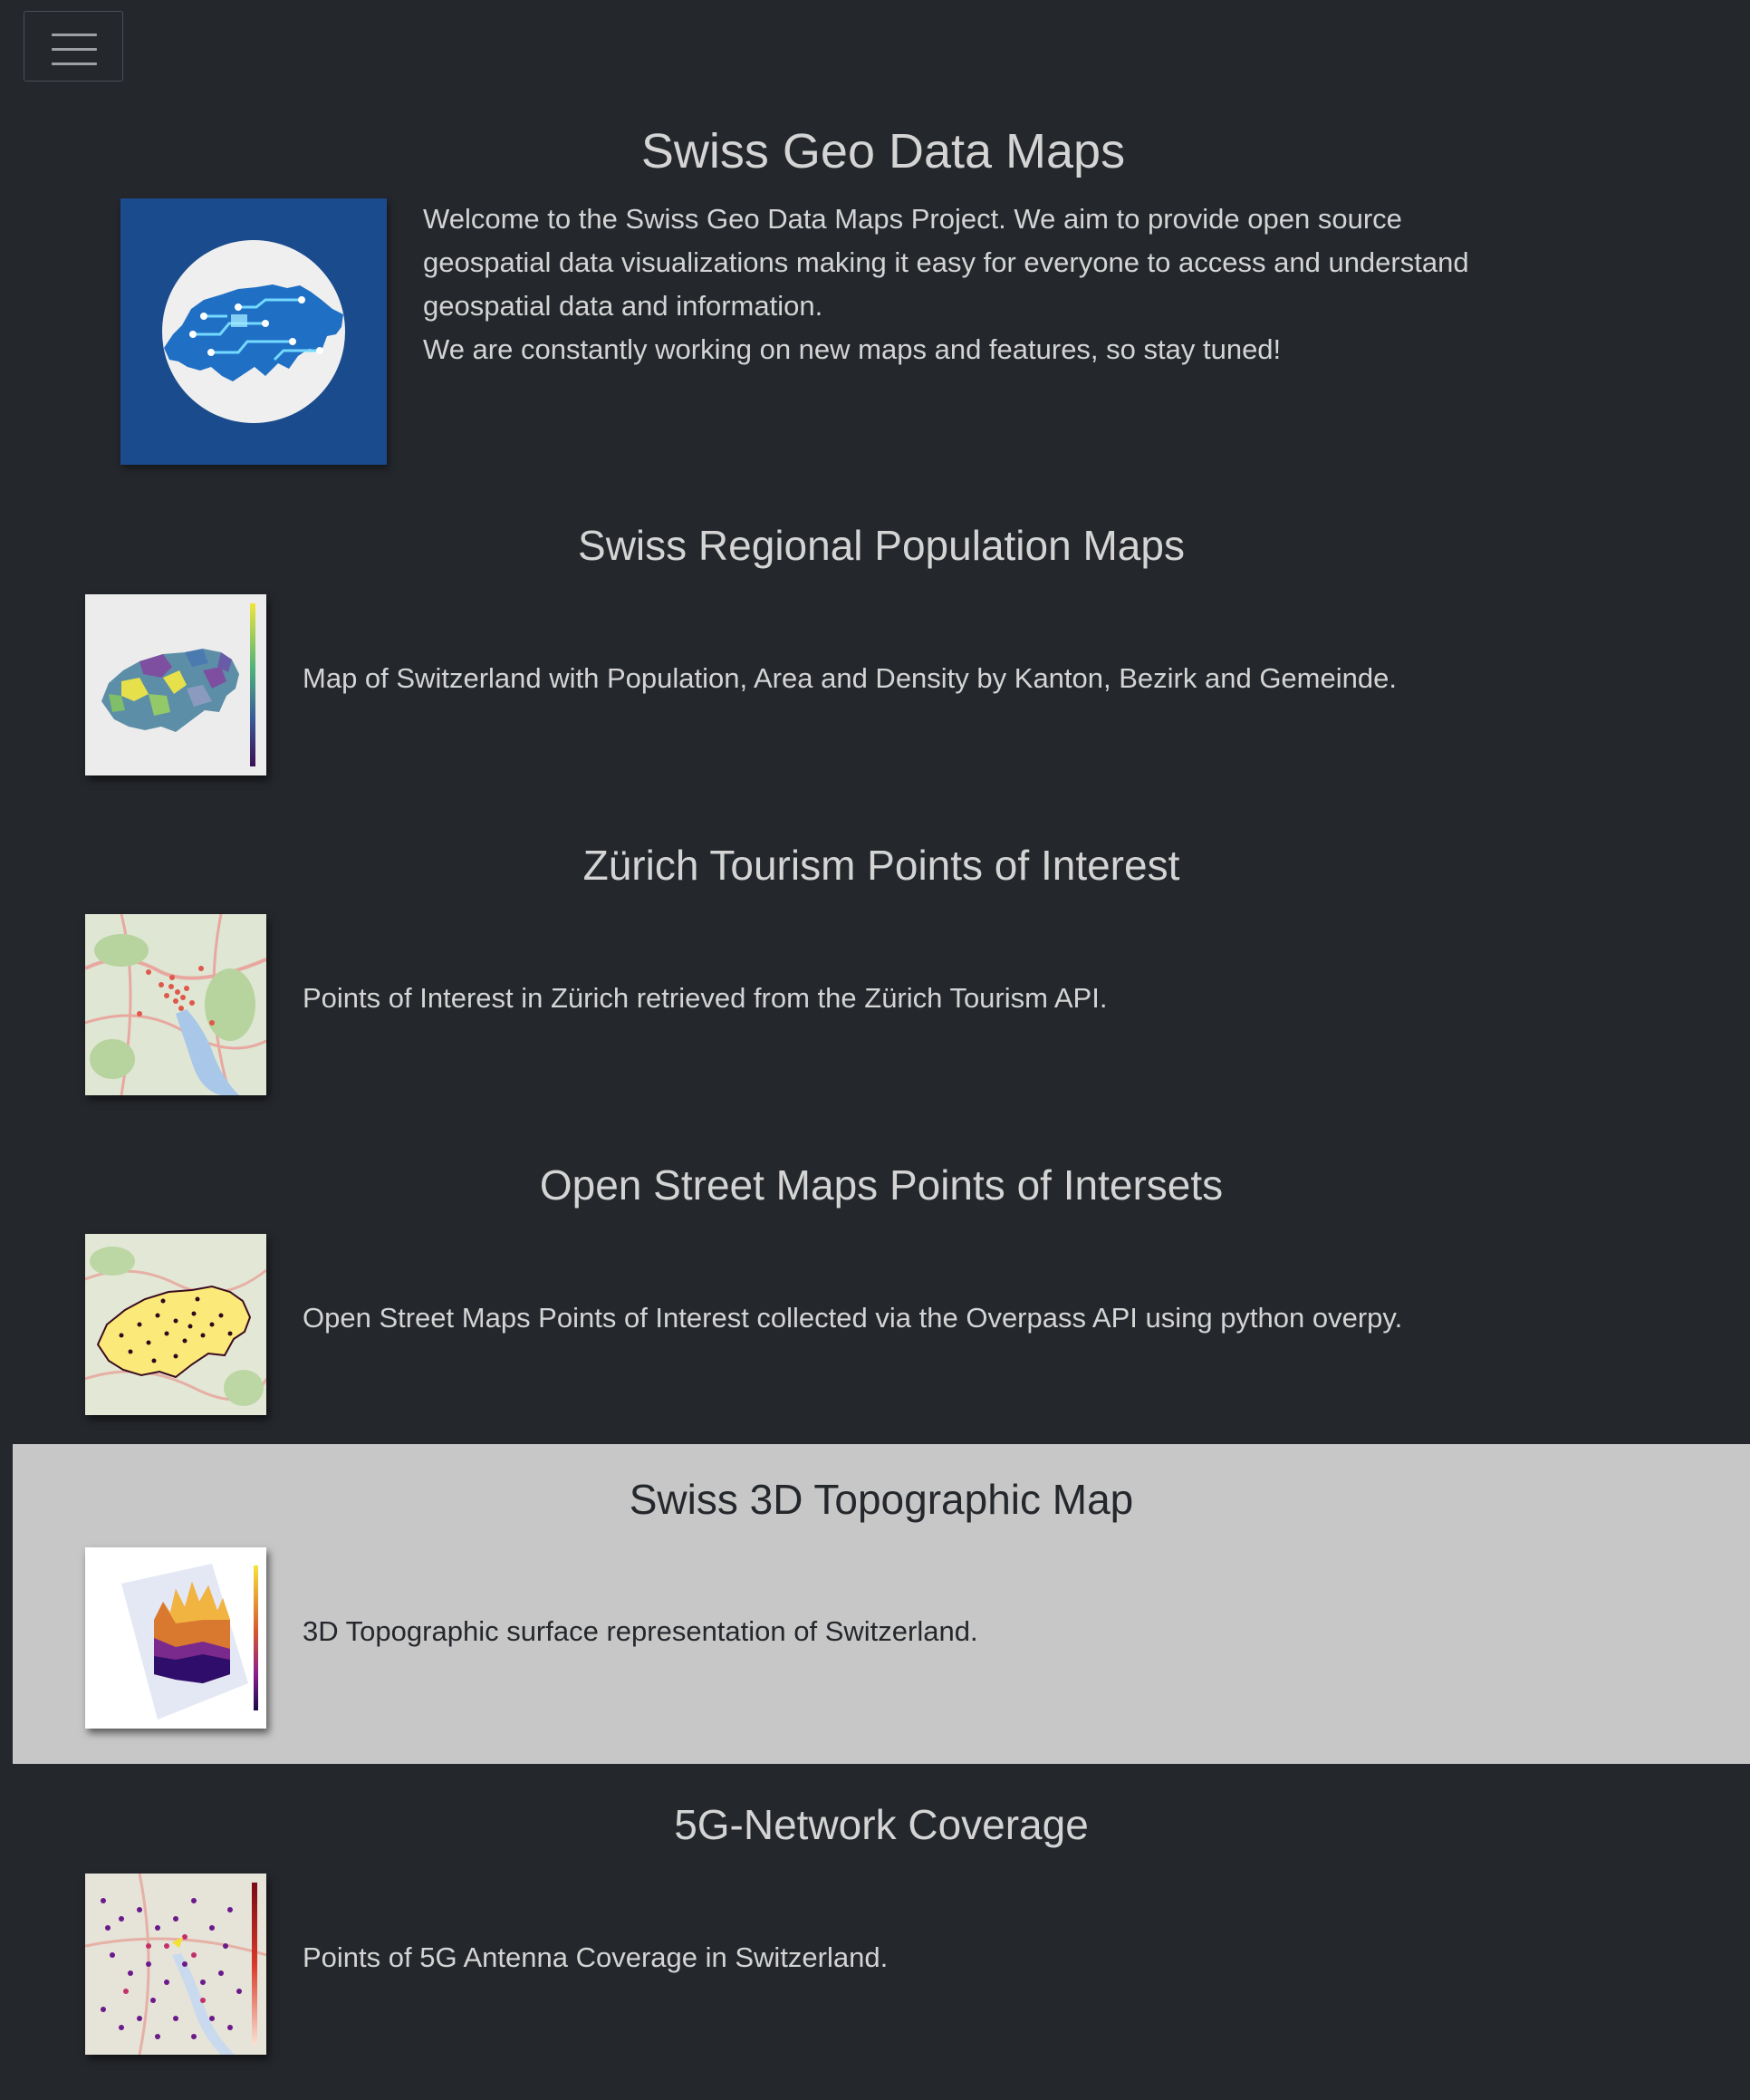 Image resolution: width=1750 pixels, height=2100 pixels. What do you see at coordinates (882, 1499) in the screenshot?
I see `section-title: Swiss 3D Topographic Map` at bounding box center [882, 1499].